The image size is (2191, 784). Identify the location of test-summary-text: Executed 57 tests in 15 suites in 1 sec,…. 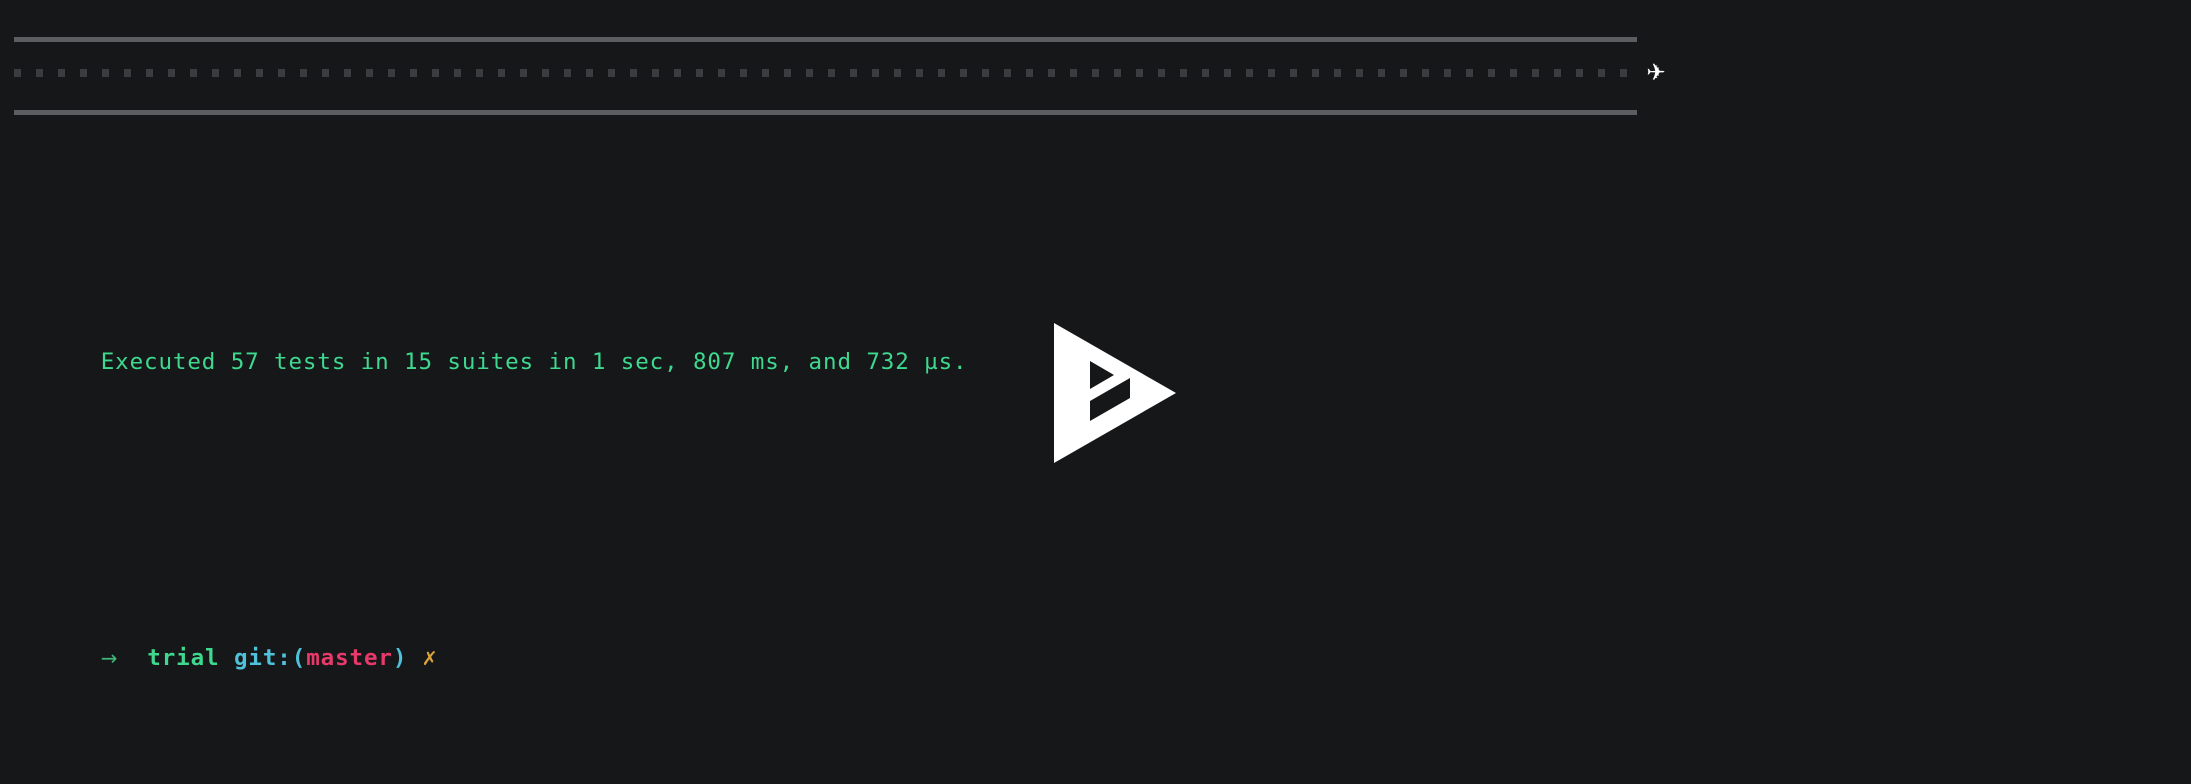
(534, 362).